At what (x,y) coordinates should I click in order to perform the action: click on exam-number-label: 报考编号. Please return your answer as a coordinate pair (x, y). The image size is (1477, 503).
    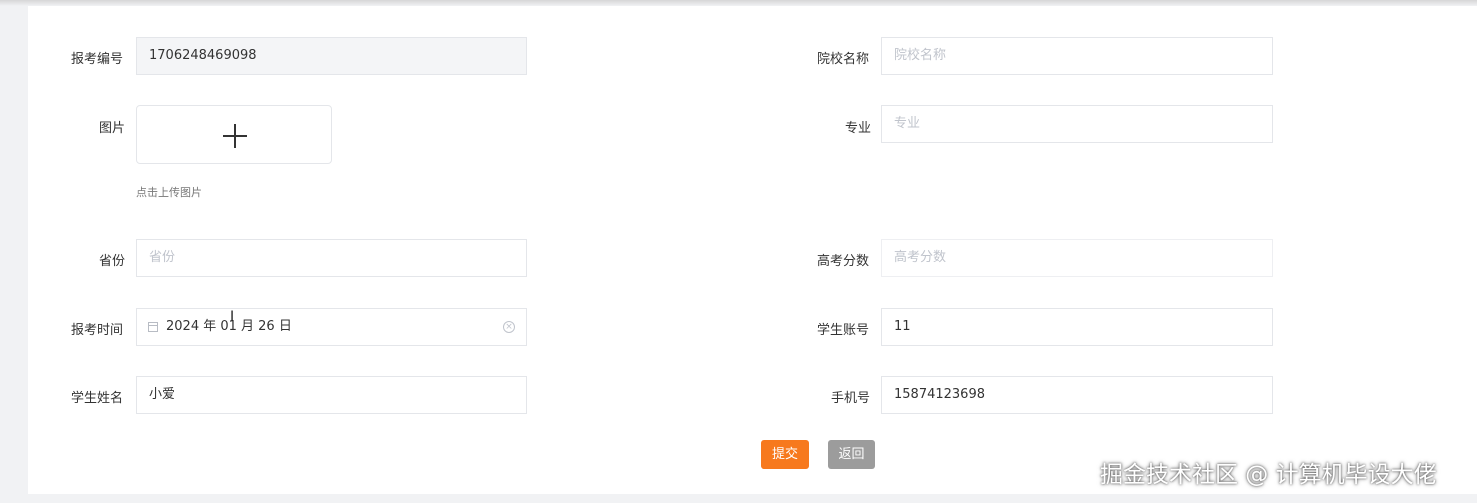
    Looking at the image, I should click on (97, 59).